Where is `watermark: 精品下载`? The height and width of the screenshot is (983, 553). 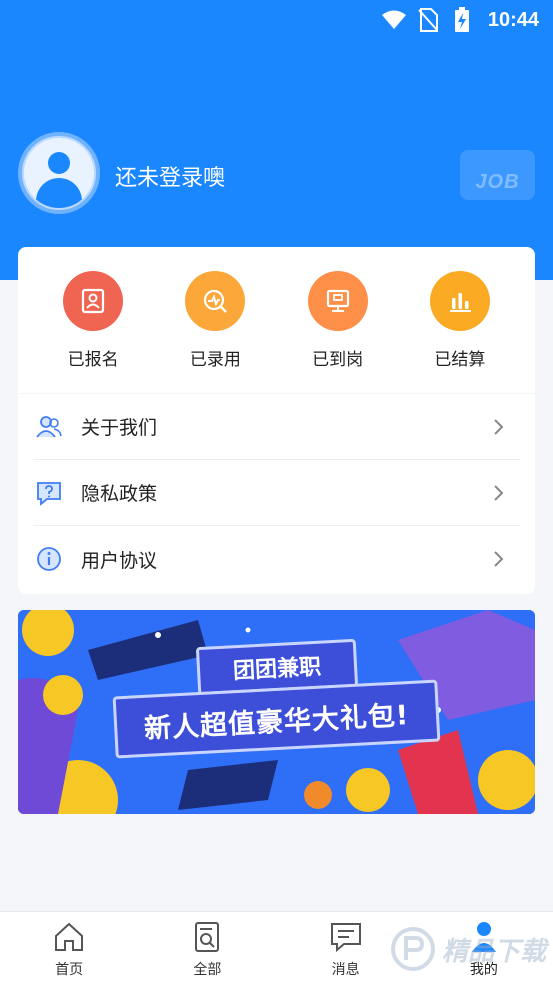 watermark: 精品下载 is located at coordinates (470, 949).